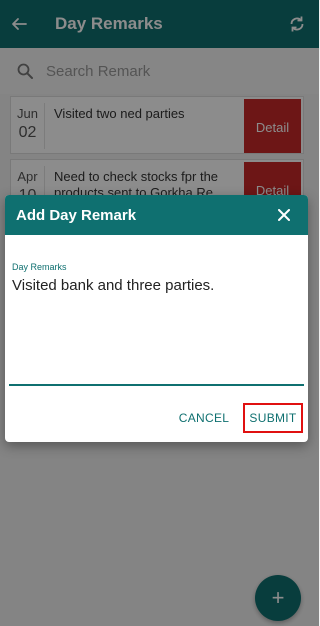 The width and height of the screenshot is (320, 626). I want to click on close-button, so click(284, 215).